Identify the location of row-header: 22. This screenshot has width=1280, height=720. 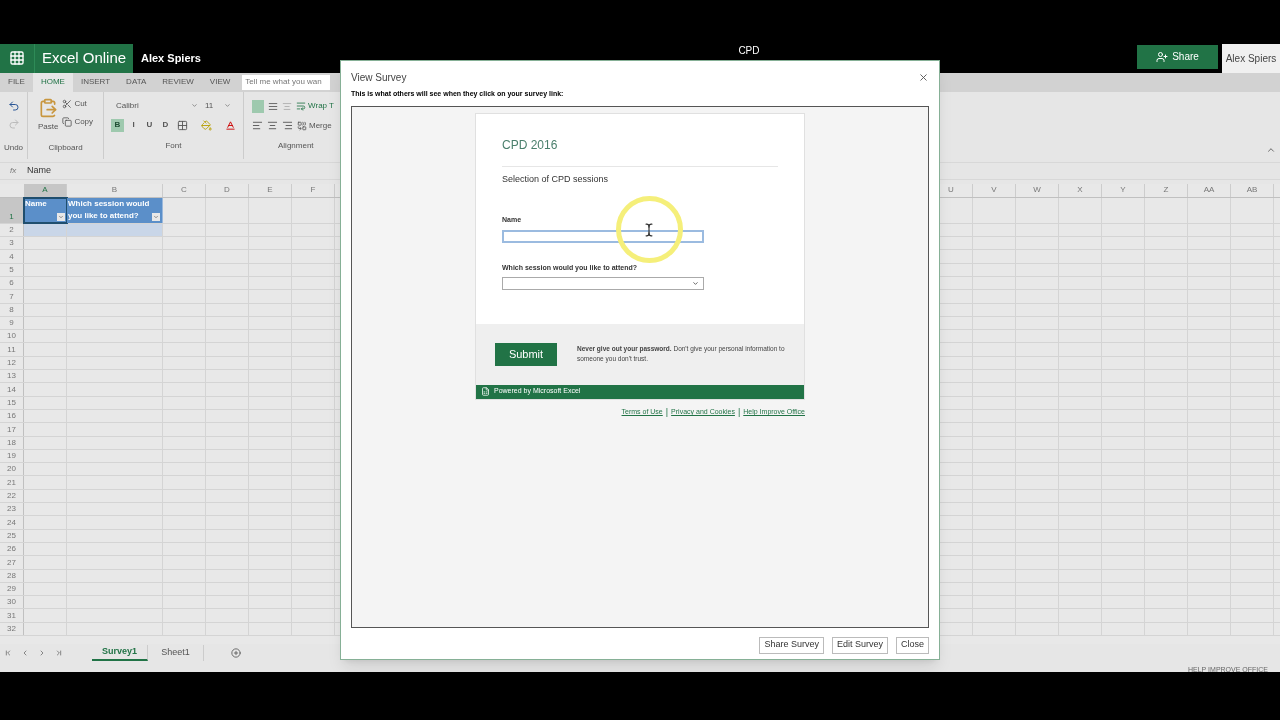
(12, 496).